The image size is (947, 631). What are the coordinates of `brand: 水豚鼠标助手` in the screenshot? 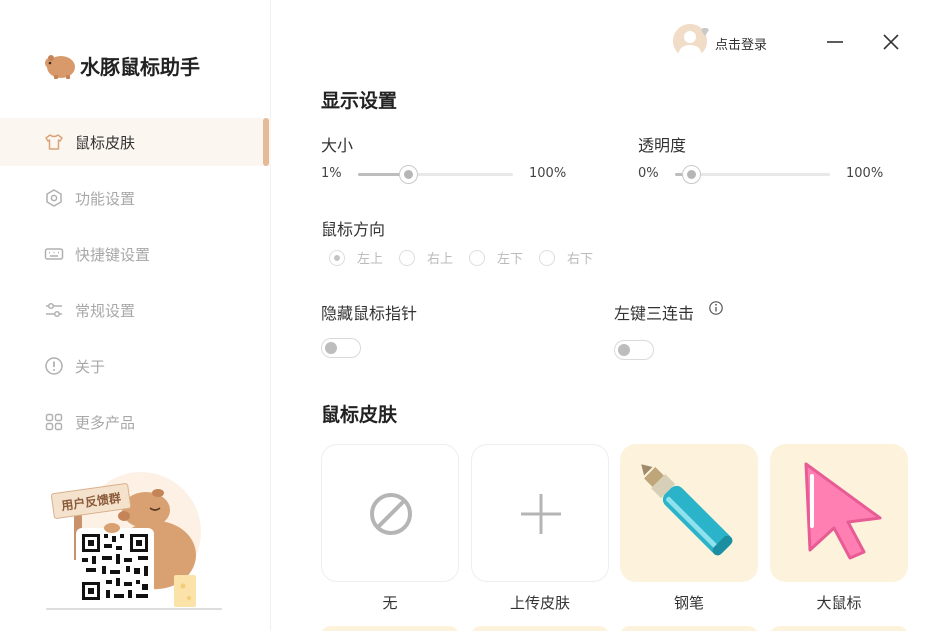 It's located at (122, 65).